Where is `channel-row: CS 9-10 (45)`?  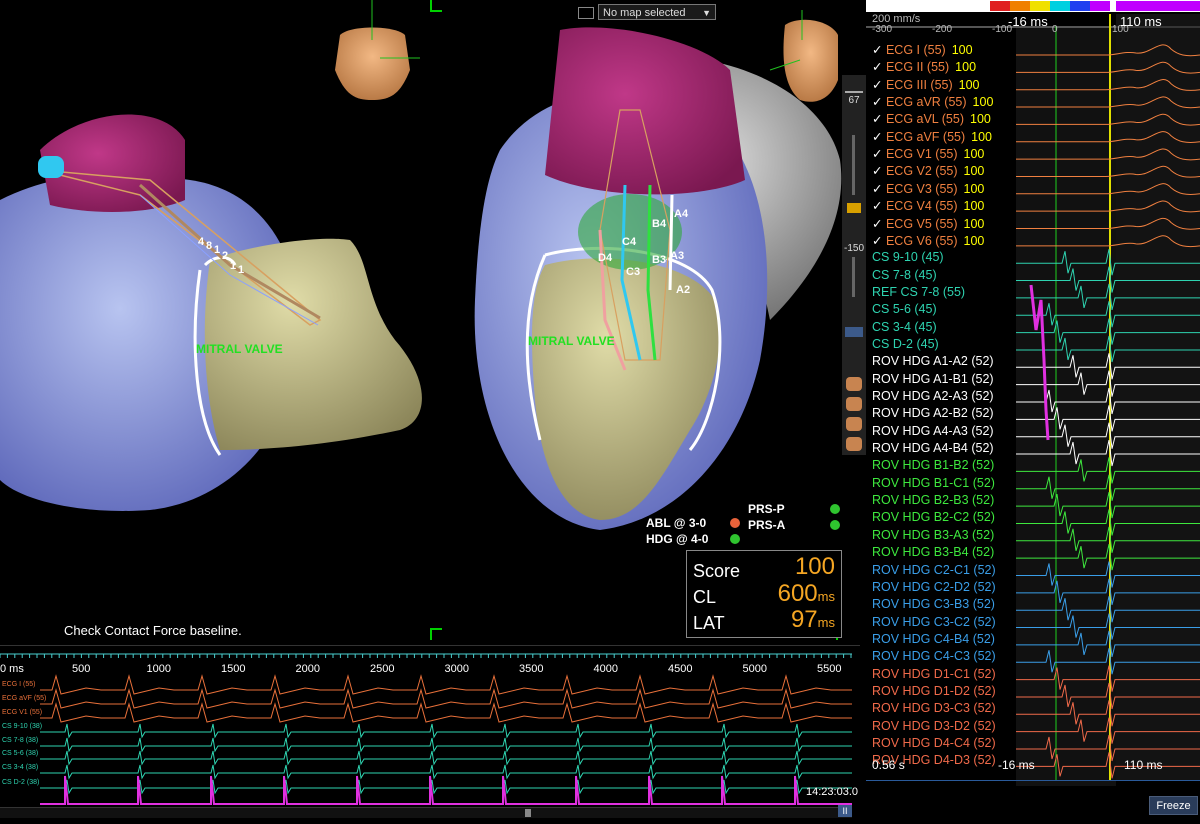
channel-row: CS 9-10 (45) is located at coordinates (908, 258).